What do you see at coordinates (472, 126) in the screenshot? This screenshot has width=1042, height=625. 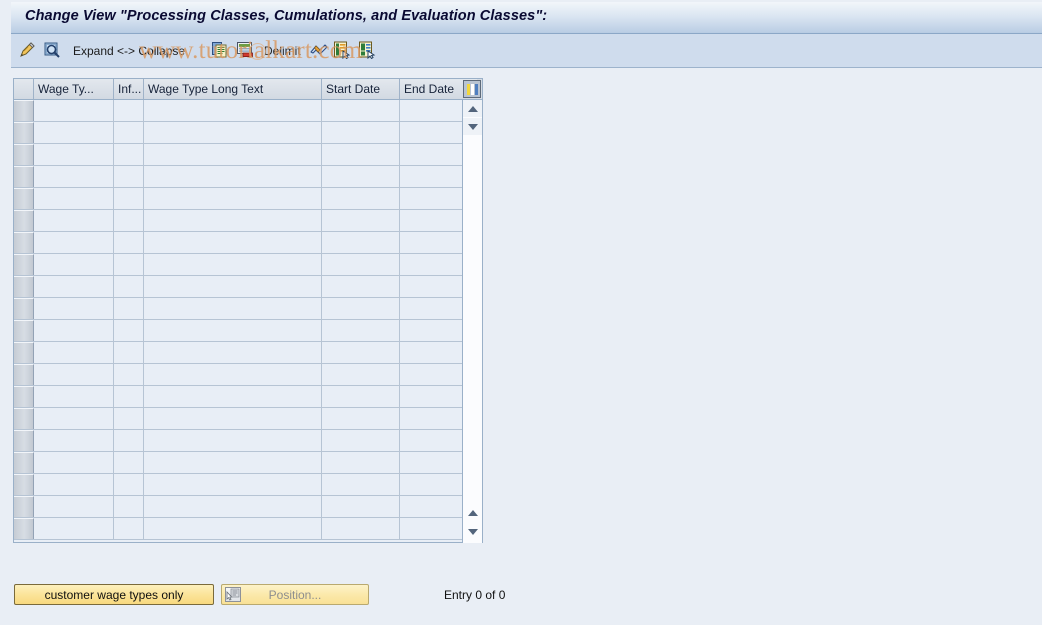 I see `scroll-down-button` at bounding box center [472, 126].